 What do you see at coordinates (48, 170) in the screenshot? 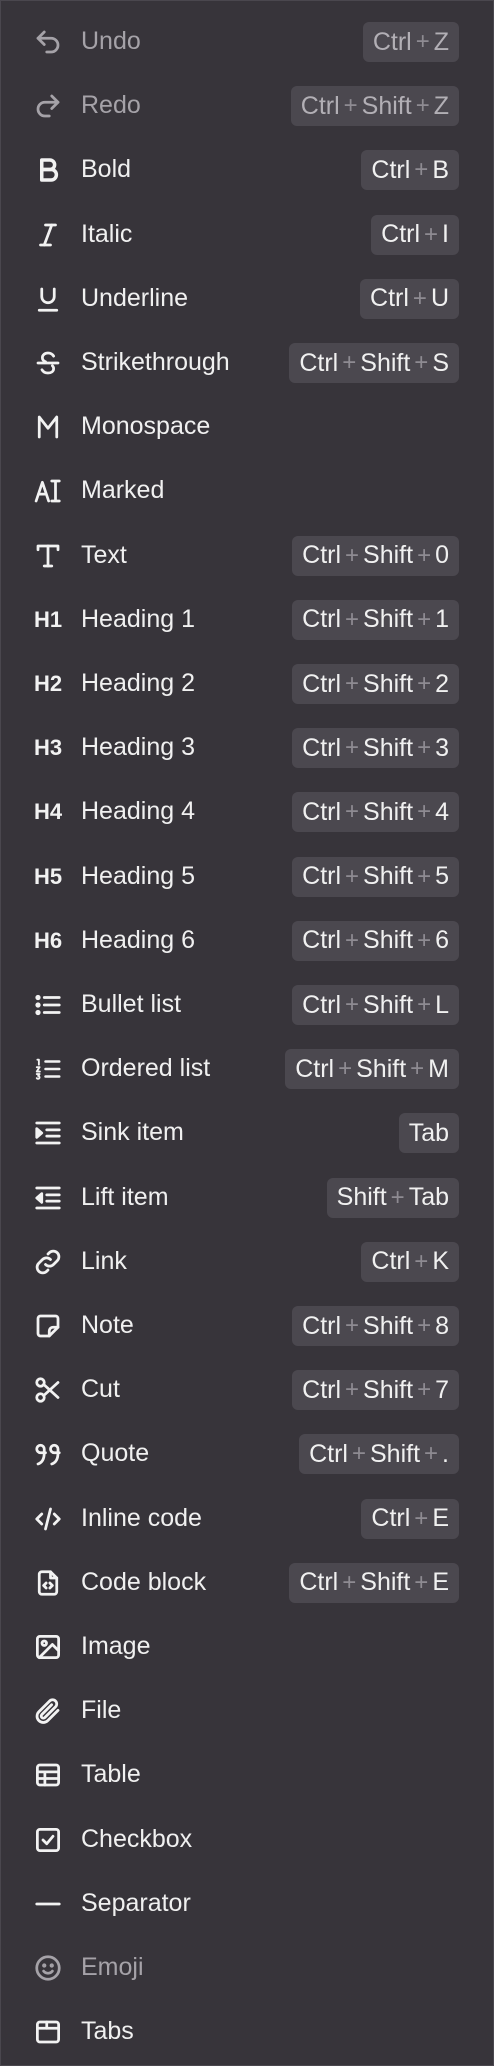
I see `bold-icon` at bounding box center [48, 170].